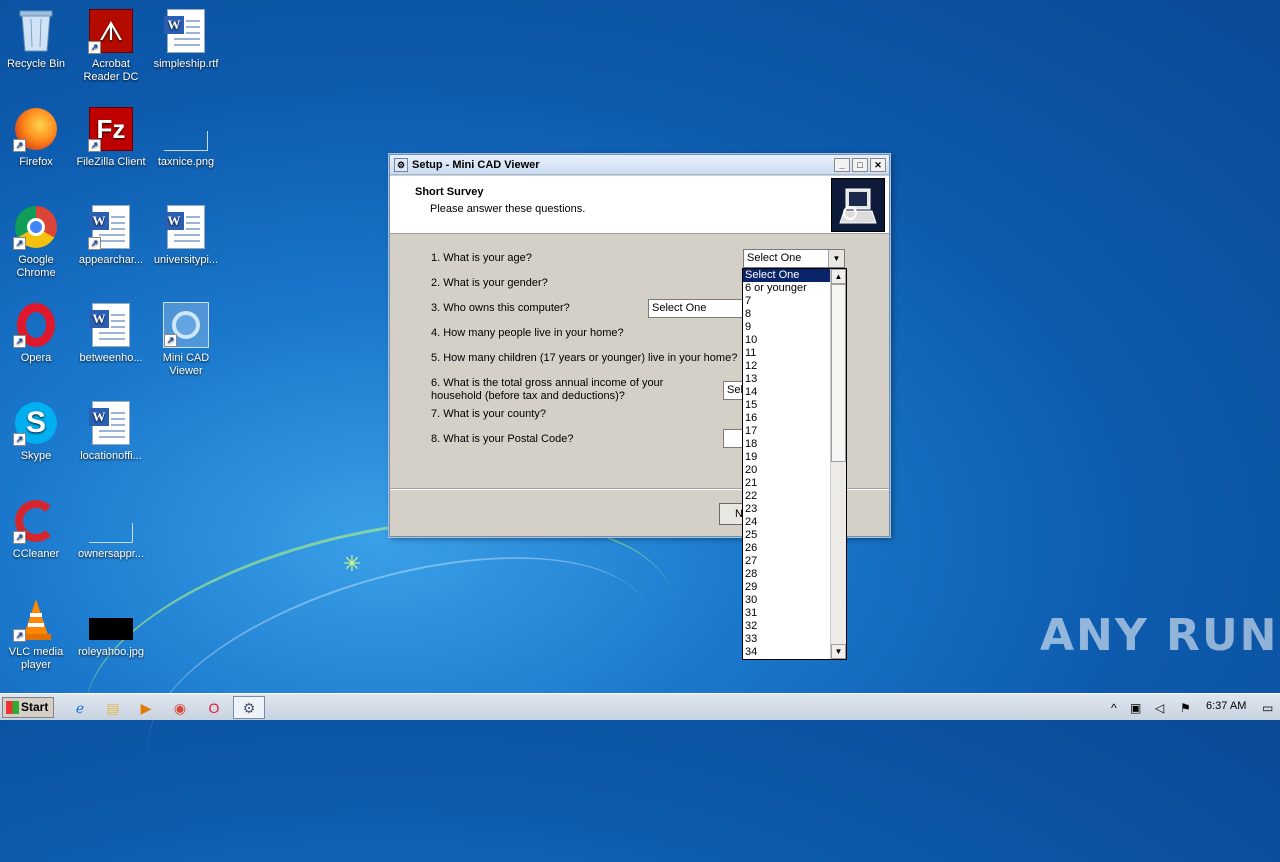 The image size is (1280, 862). I want to click on folder-icon: ▤, so click(113, 708).